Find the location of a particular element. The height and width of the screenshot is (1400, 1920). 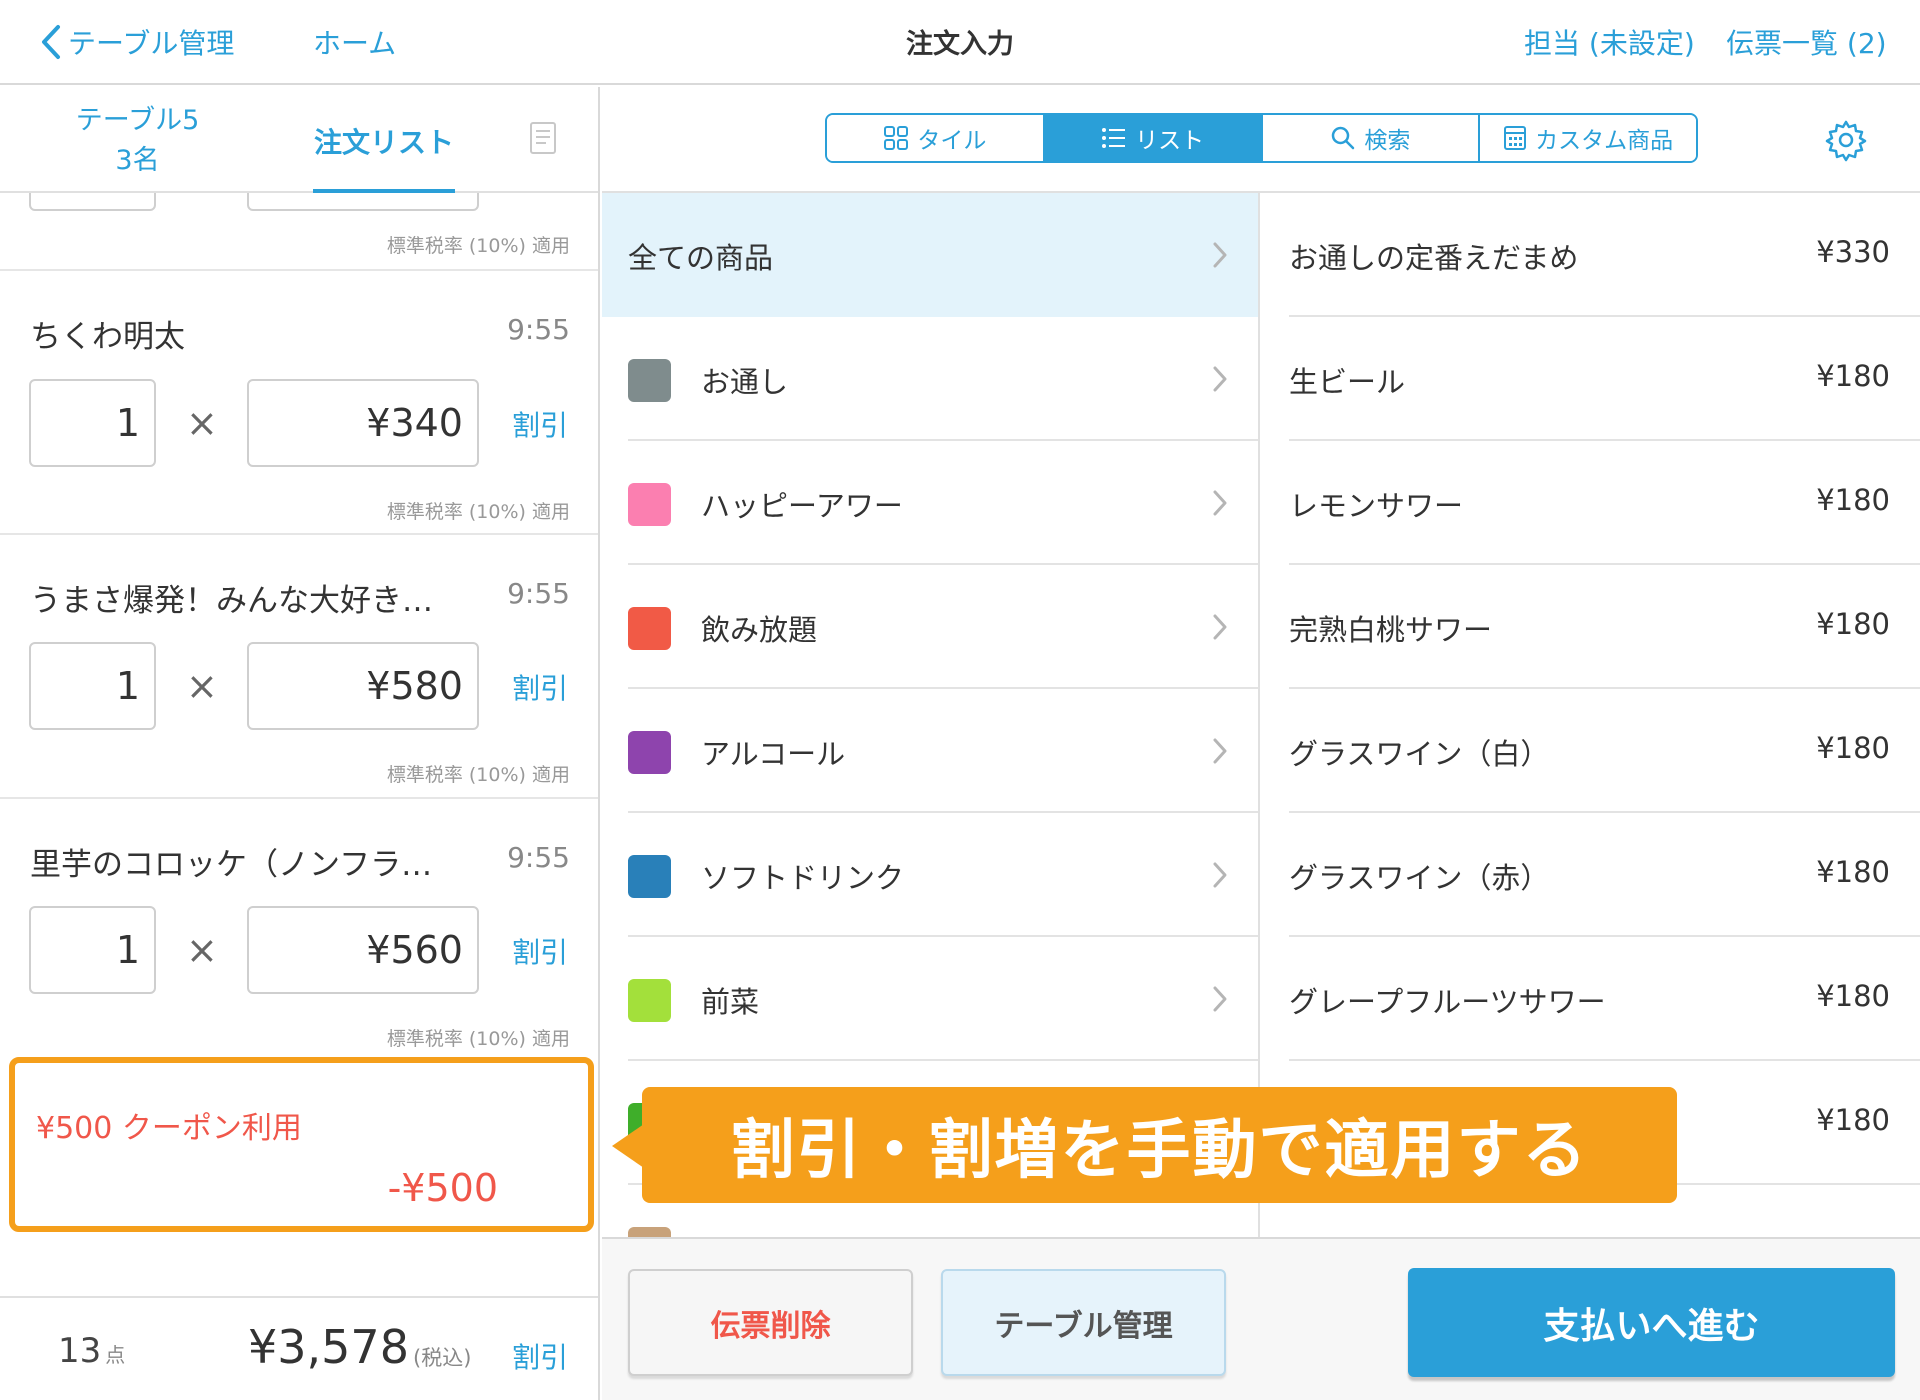

view-list-button: リスト is located at coordinates (1153, 138).